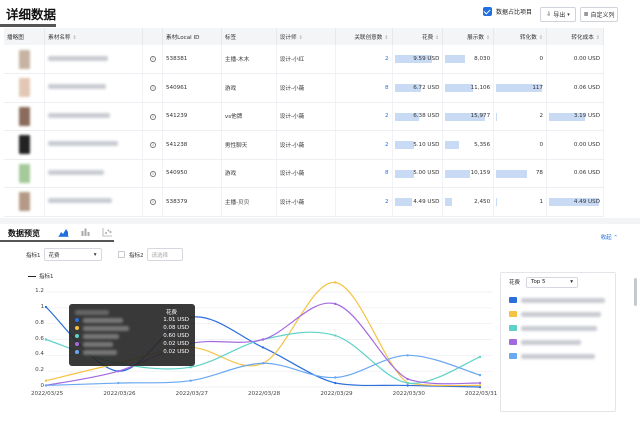 The width and height of the screenshot is (640, 424). Describe the element at coordinates (481, 394) in the screenshot. I see `x-tick-label: 2022/03/31` at that location.